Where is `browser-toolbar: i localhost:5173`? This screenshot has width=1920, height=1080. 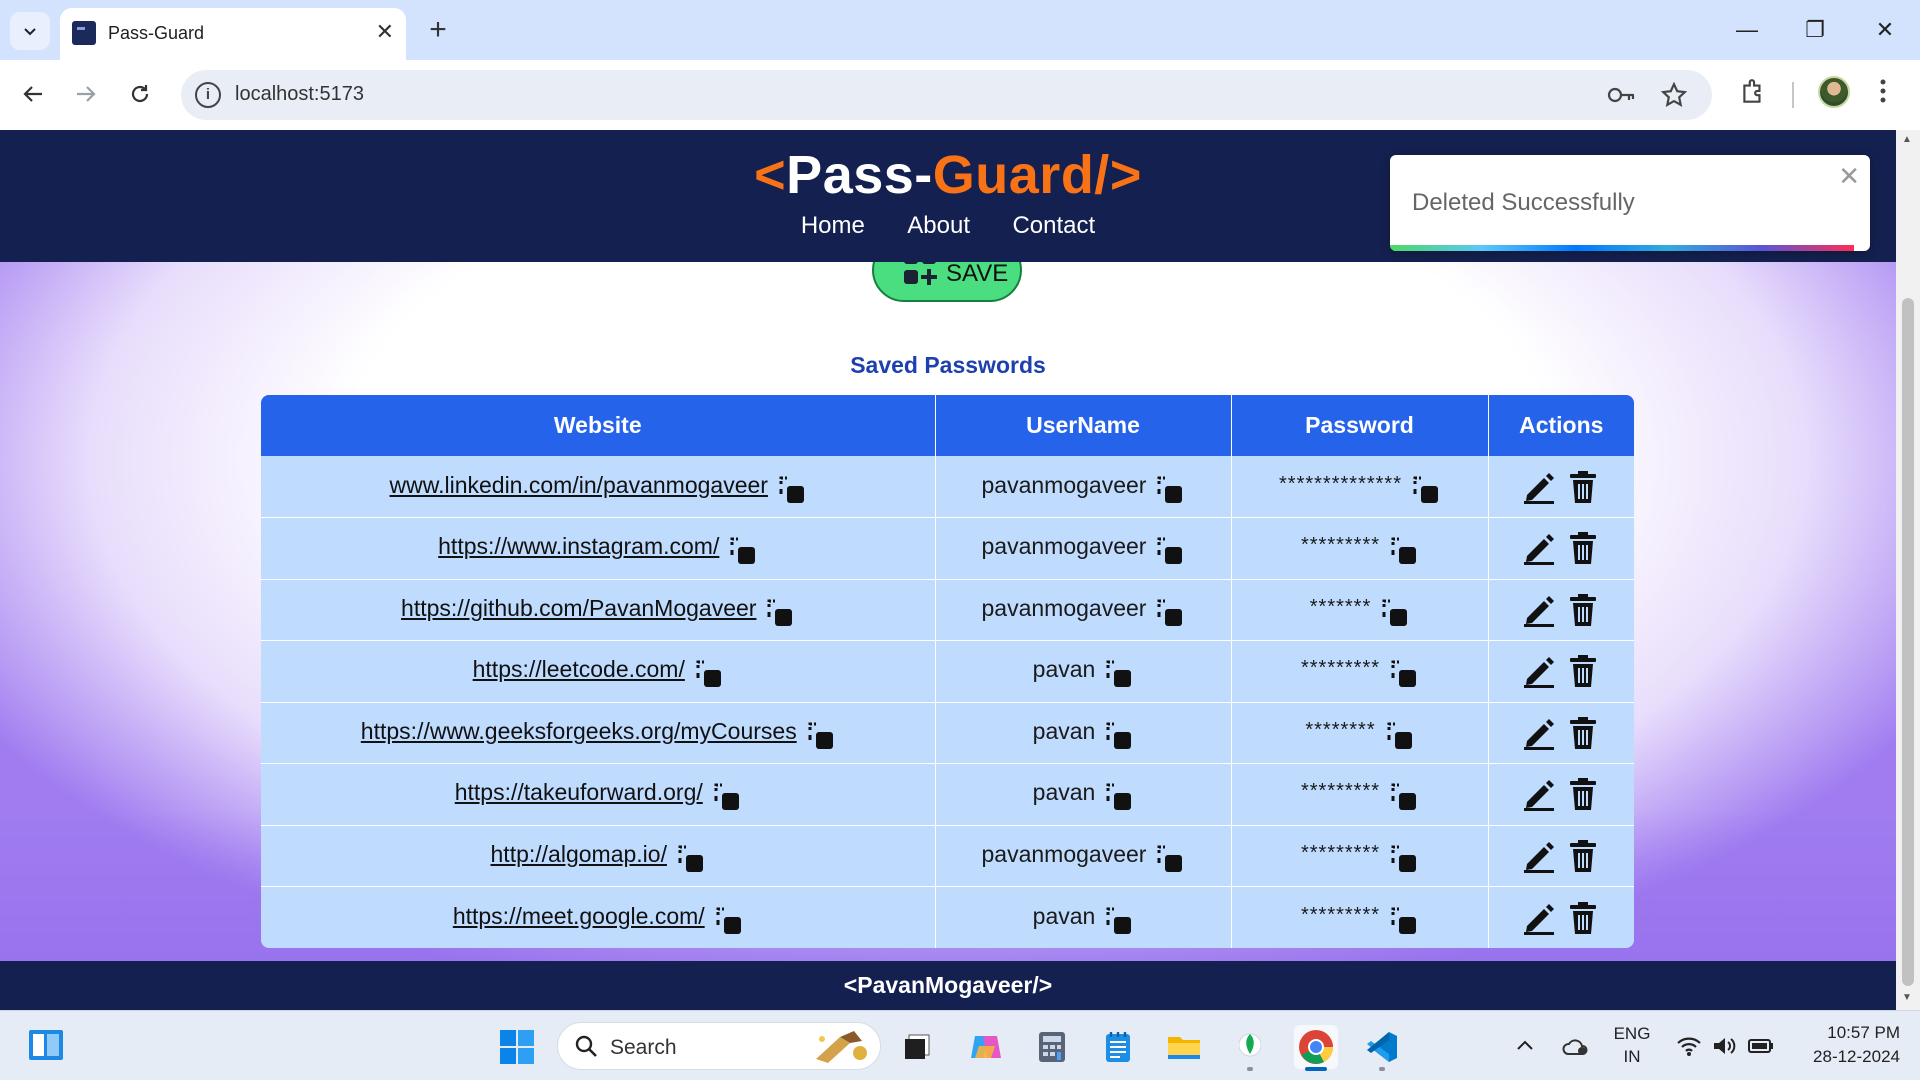 browser-toolbar: i localhost:5173 is located at coordinates (960, 95).